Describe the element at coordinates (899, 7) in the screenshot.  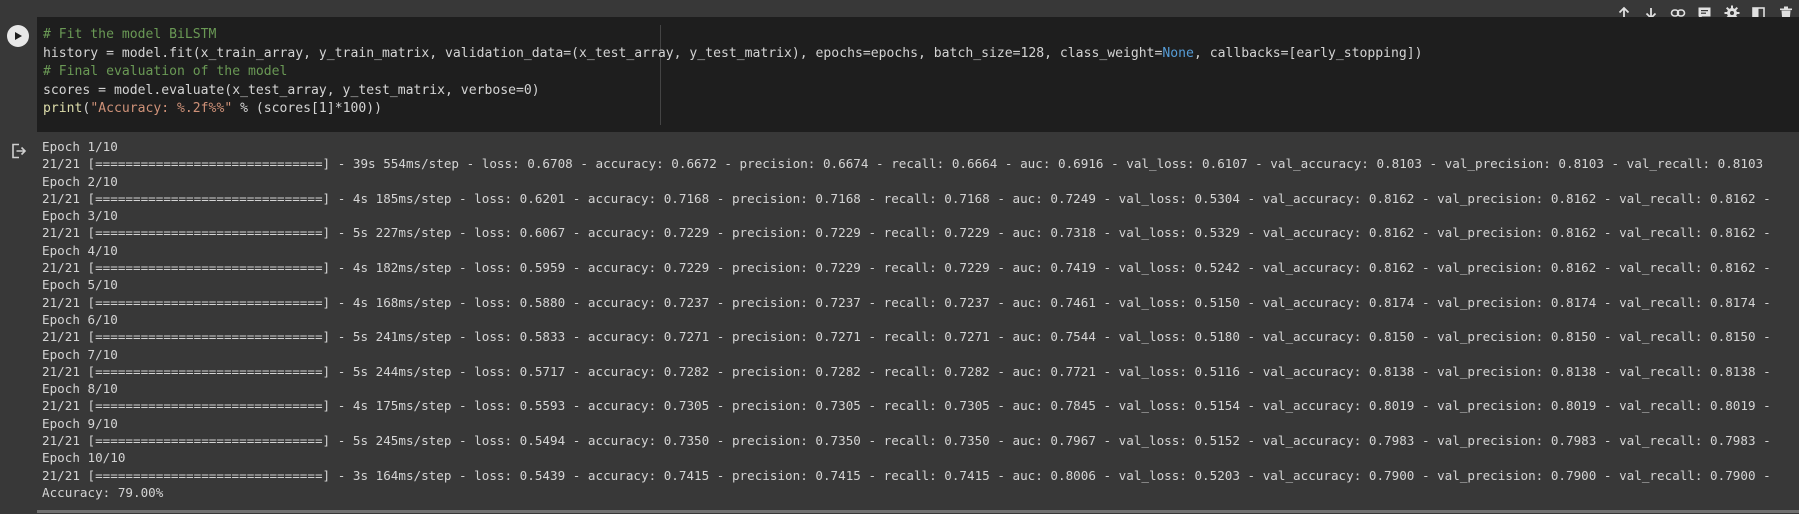
I see `top-strip` at that location.